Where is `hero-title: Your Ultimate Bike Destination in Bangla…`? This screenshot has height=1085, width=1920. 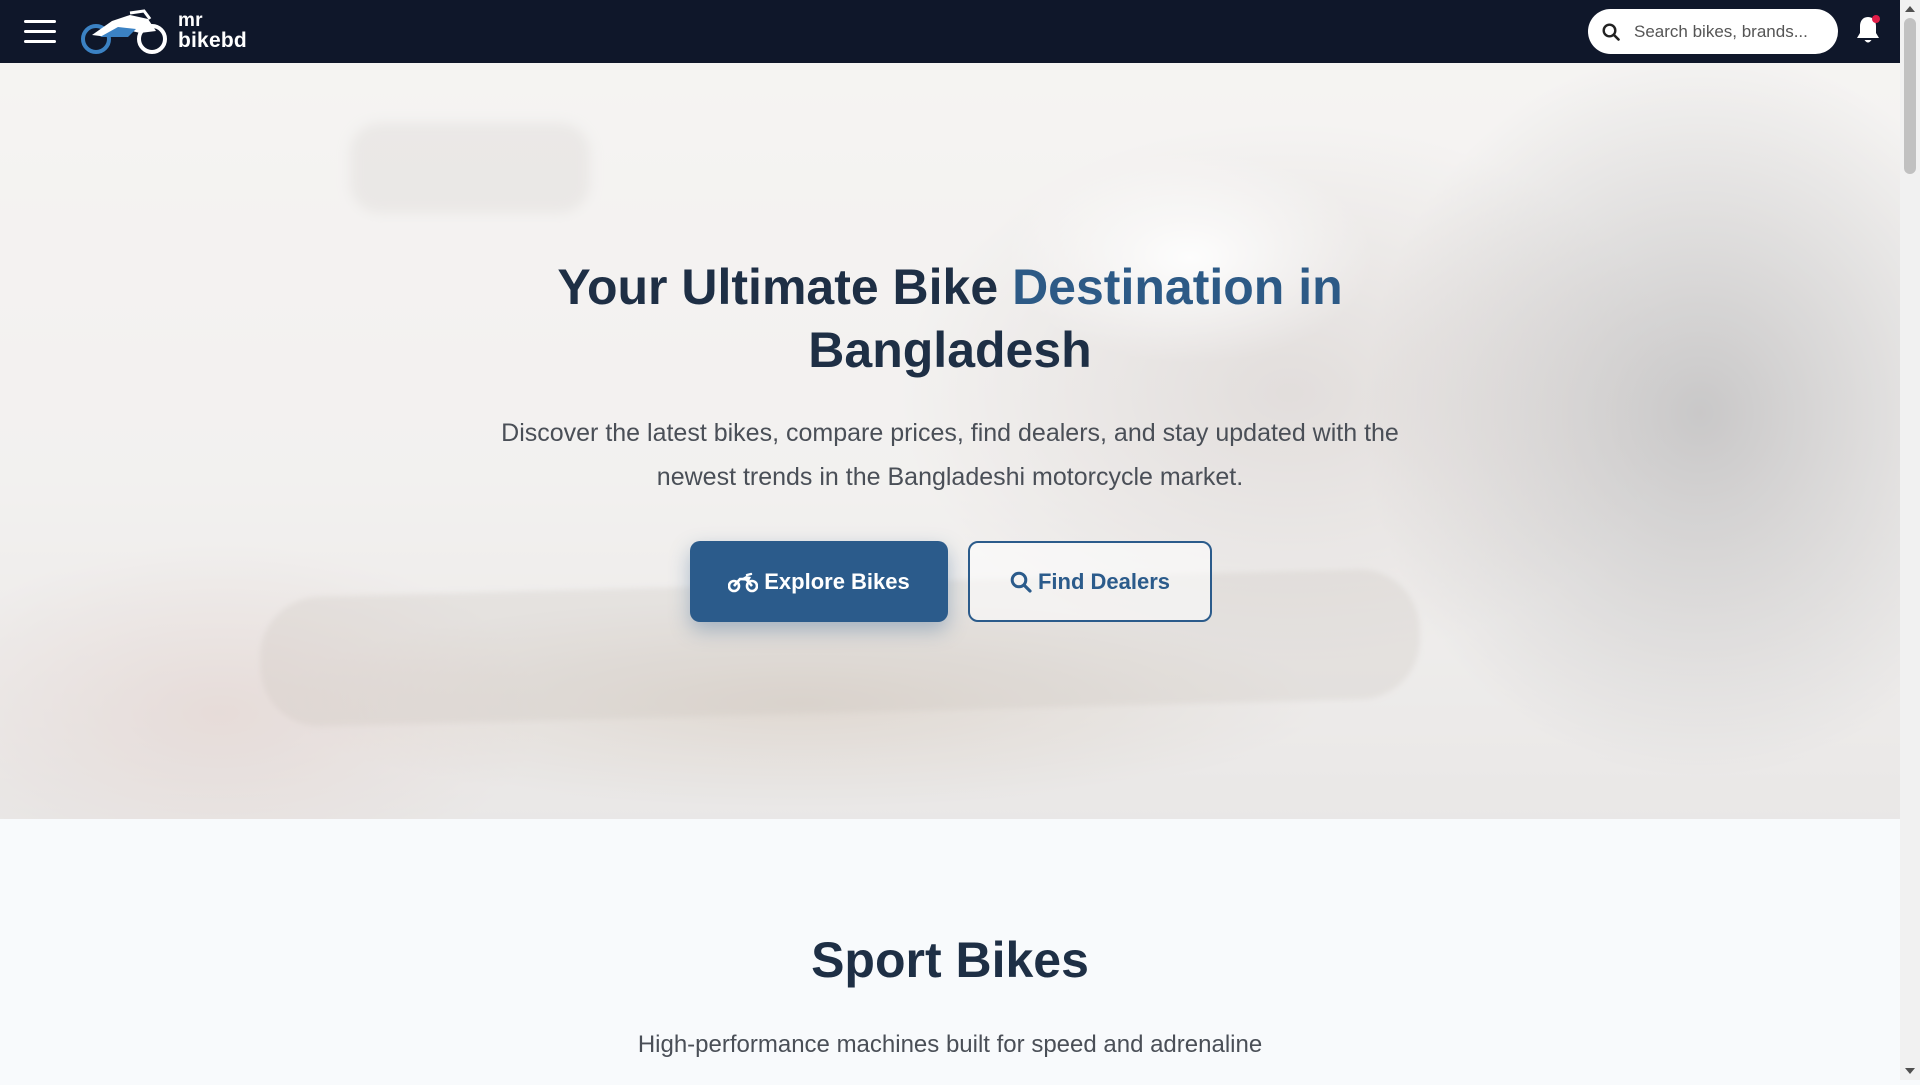 hero-title: Your Ultimate Bike Destination in Bangla… is located at coordinates (950, 319).